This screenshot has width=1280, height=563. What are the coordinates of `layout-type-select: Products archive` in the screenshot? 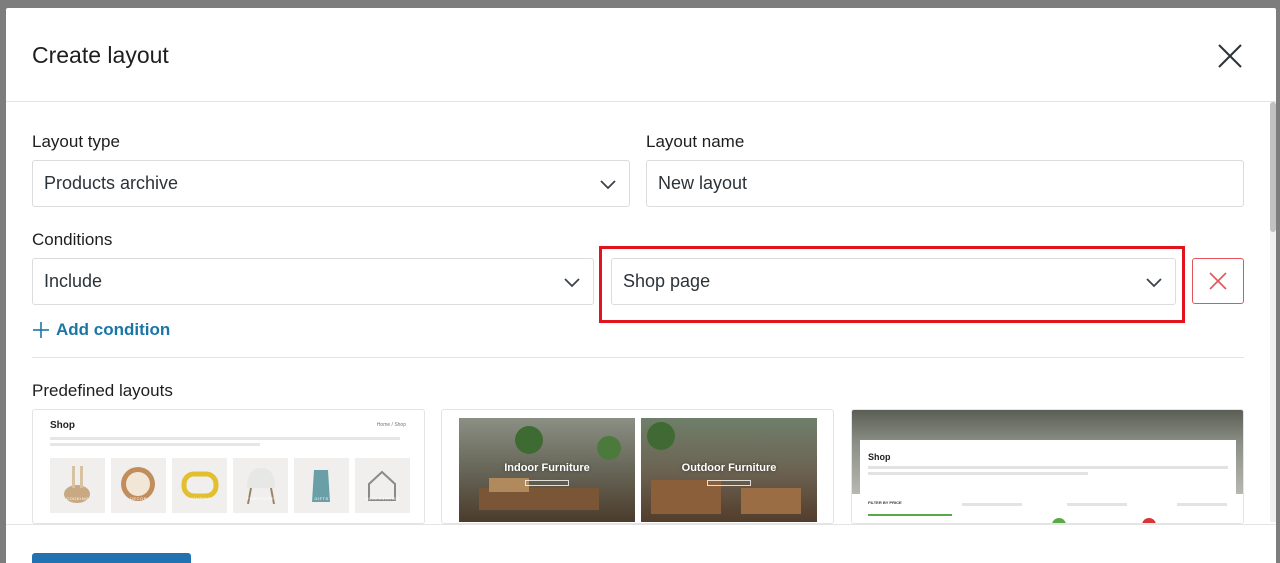 It's located at (331, 183).